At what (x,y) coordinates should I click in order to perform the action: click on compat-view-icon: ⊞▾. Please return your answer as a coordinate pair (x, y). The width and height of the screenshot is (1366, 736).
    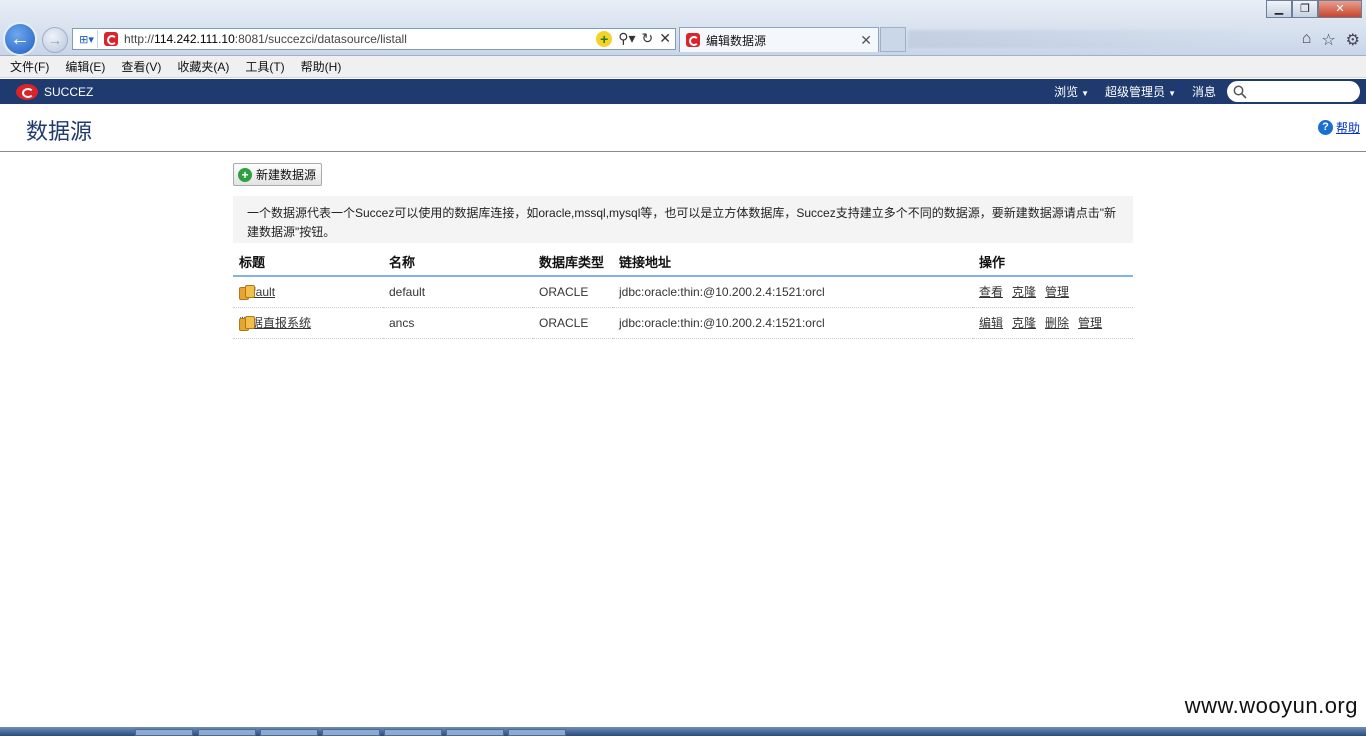
    Looking at the image, I should click on (87, 39).